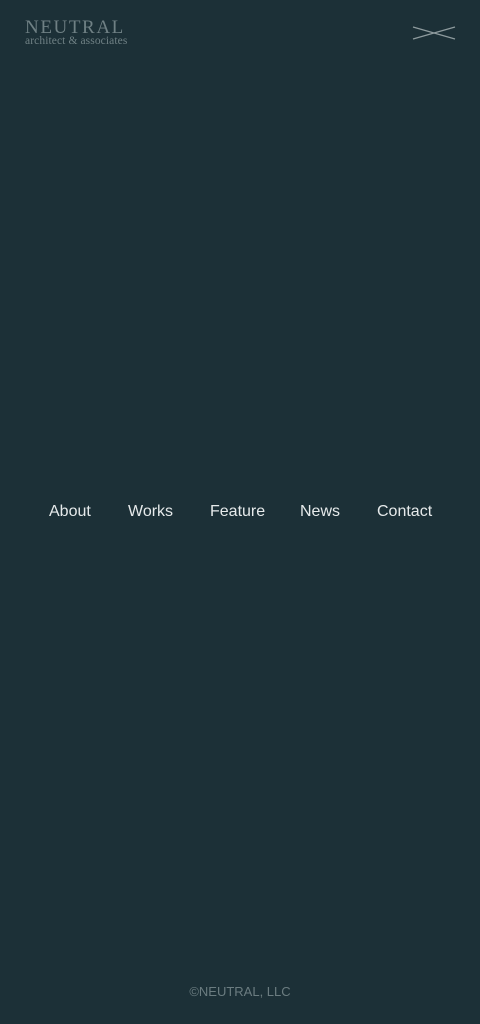 Image resolution: width=480 pixels, height=1024 pixels. What do you see at coordinates (70, 512) in the screenshot?
I see `nav-item-about: About` at bounding box center [70, 512].